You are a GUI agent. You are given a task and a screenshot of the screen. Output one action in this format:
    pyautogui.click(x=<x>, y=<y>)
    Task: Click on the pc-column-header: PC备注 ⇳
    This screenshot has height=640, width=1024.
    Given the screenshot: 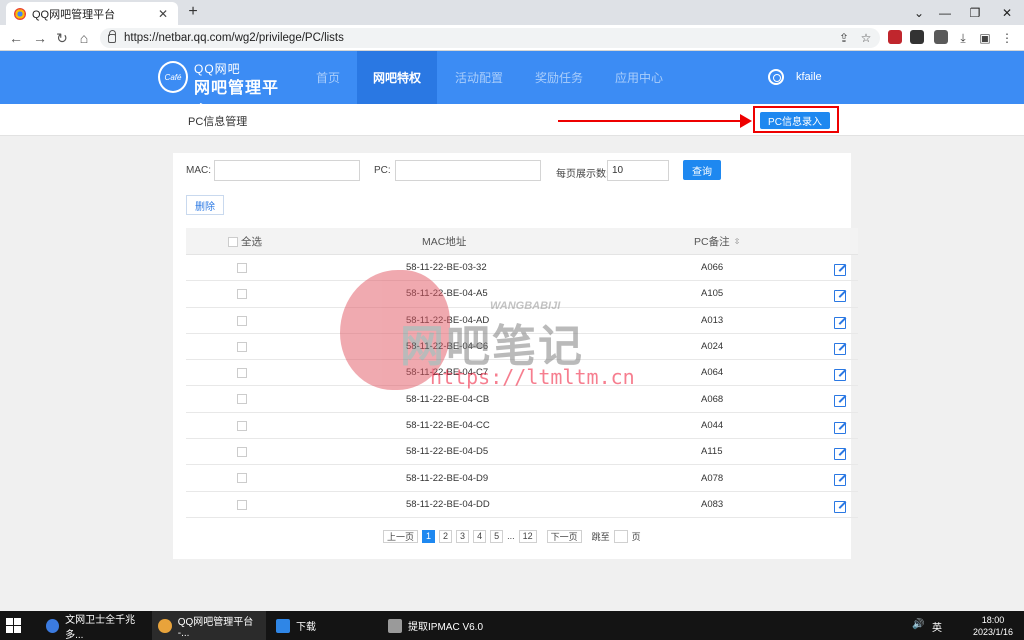 What is the action you would take?
    pyautogui.click(x=717, y=241)
    